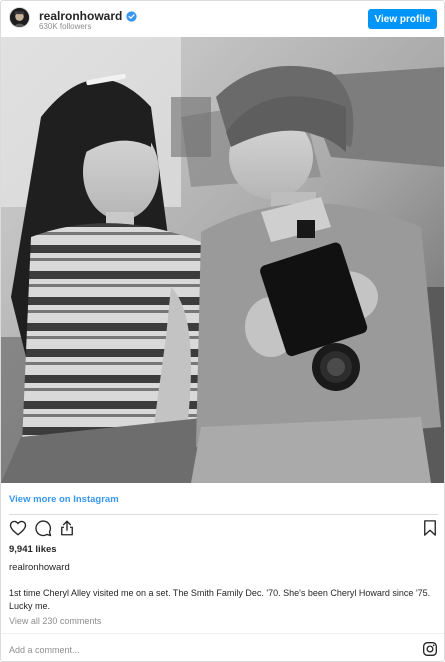 The width and height of the screenshot is (445, 662). I want to click on username-row: realronhoward, so click(88, 16).